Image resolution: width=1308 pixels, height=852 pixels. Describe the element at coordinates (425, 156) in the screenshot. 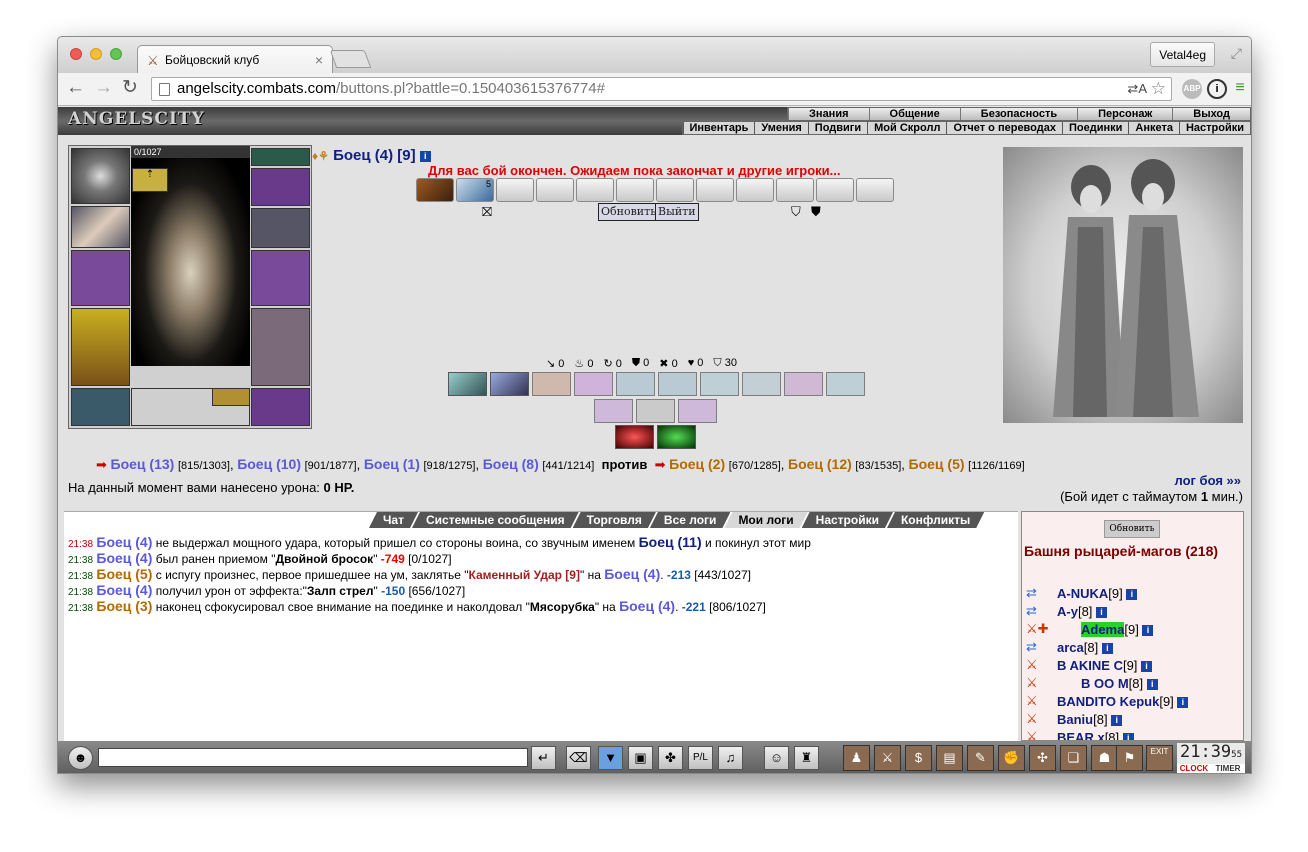

I see `info-icon: i` at that location.